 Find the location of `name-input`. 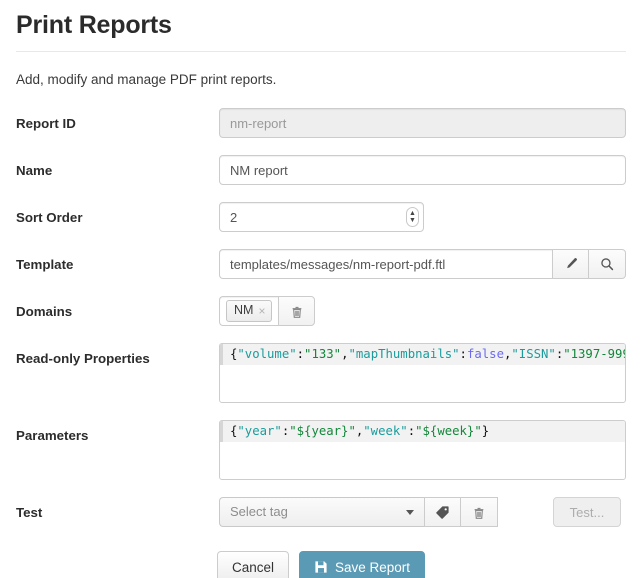

name-input is located at coordinates (422, 170).